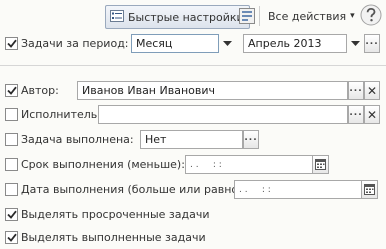  Describe the element at coordinates (11, 139) in the screenshot. I see `completed-checkbox` at that location.